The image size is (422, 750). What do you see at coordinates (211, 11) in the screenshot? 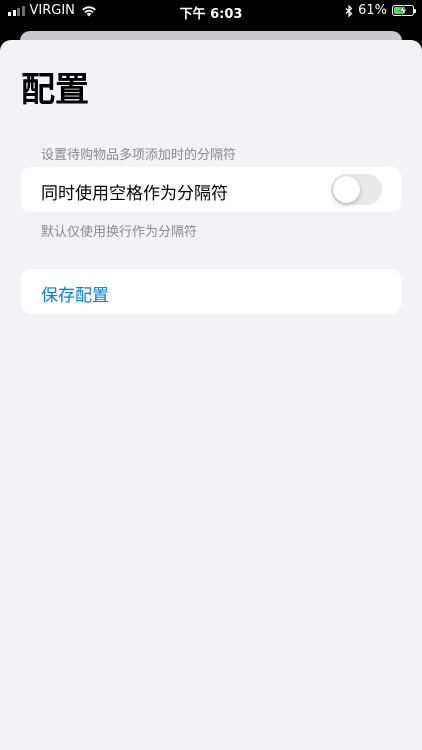
I see `status-bar: VIRGIN 下午 6:03 61%` at bounding box center [211, 11].